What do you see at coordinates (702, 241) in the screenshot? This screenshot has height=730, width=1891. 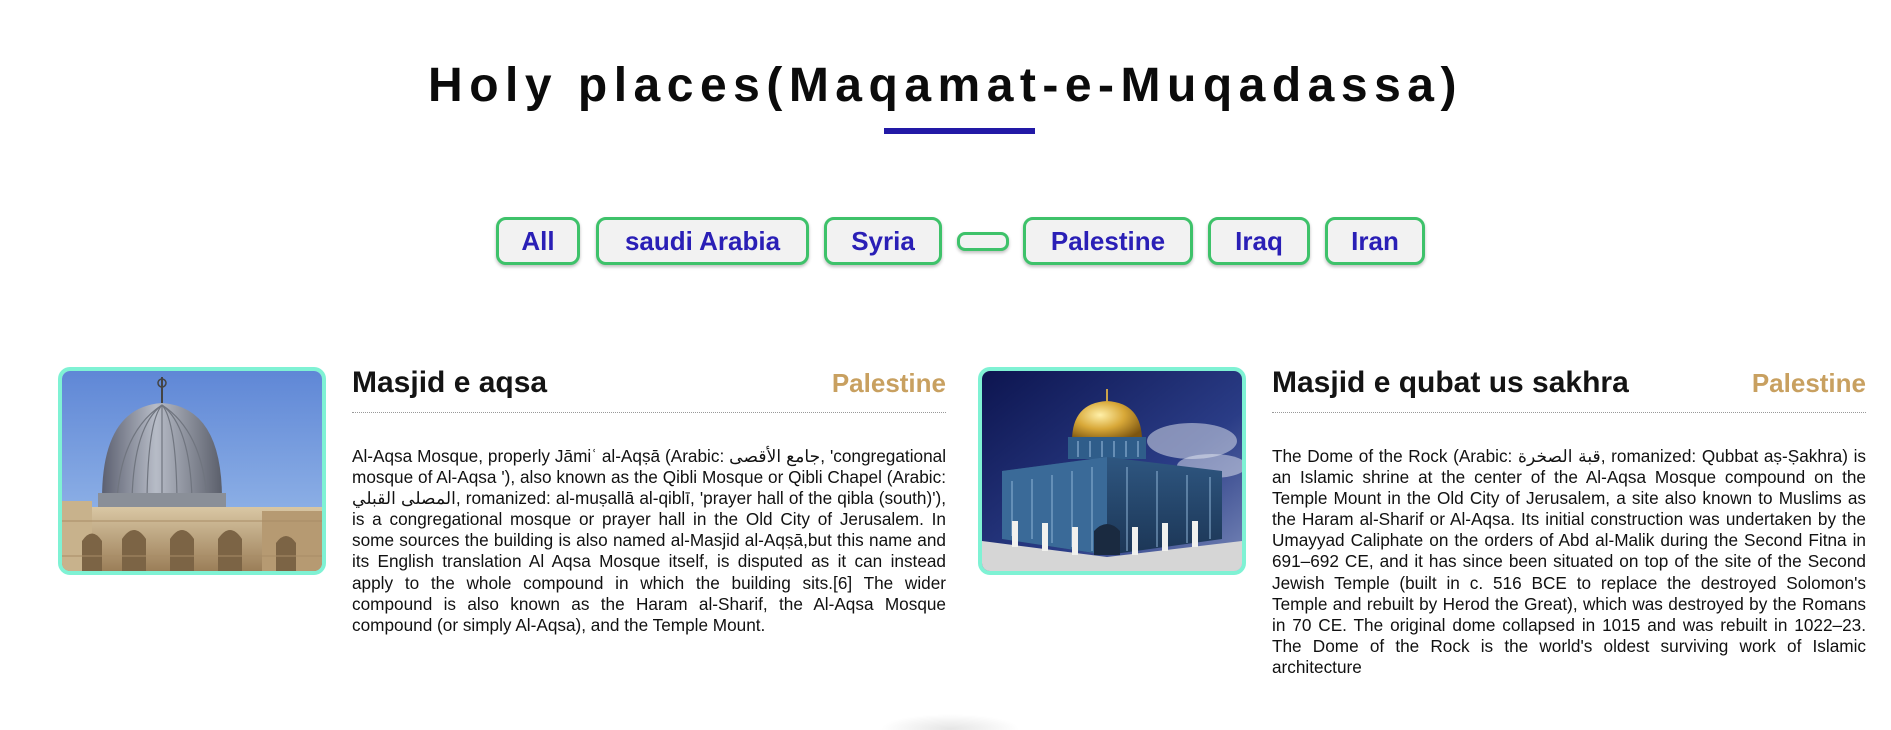 I see `filter-button-saudi-arabia: saudi Arabia` at bounding box center [702, 241].